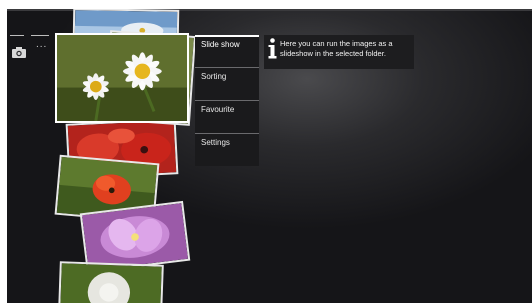 The image size is (532, 303). Describe the element at coordinates (215, 142) in the screenshot. I see `menu-item-label: Settings` at that location.